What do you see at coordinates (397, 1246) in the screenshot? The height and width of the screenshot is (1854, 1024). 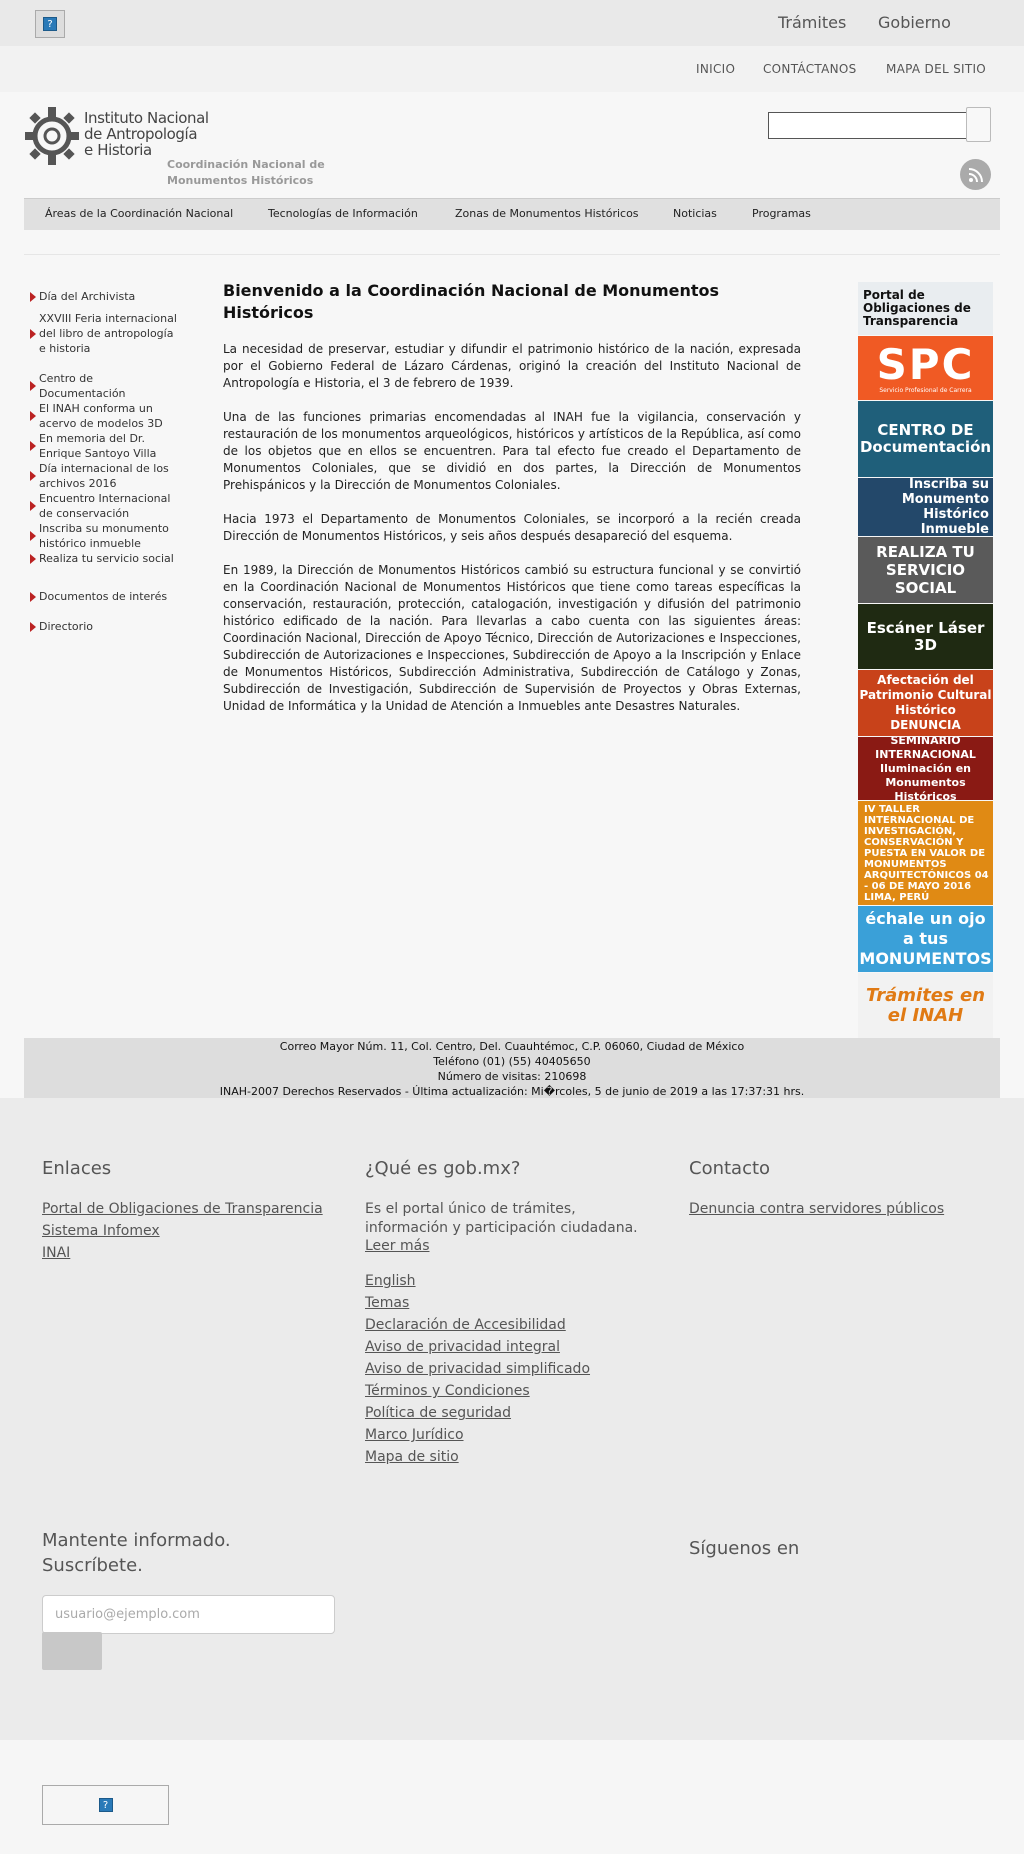 I see `footer-link-leer-mas: Leer más` at bounding box center [397, 1246].